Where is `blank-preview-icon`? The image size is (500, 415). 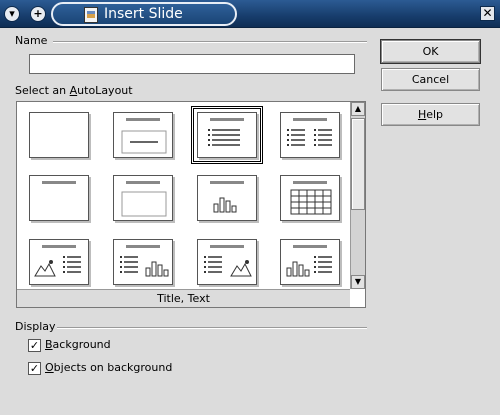
blank-preview-icon is located at coordinates (59, 135).